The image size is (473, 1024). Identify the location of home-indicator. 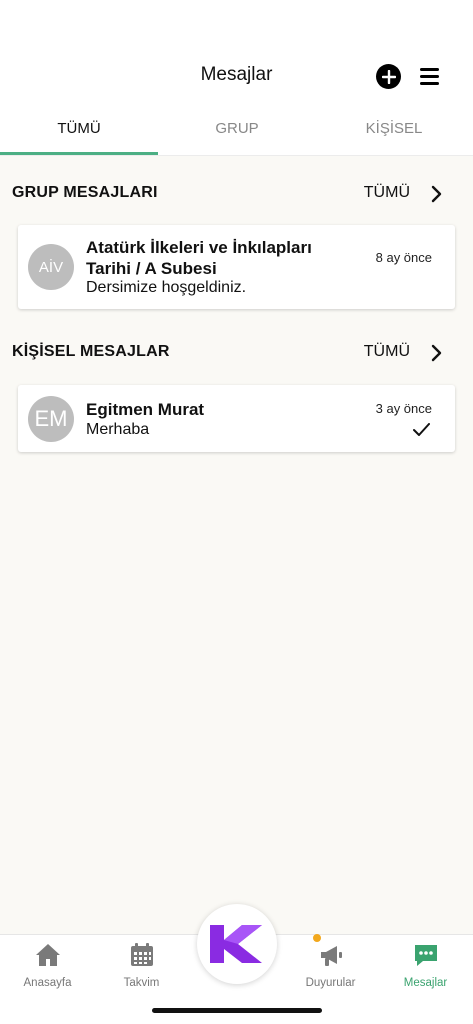
(237, 1010).